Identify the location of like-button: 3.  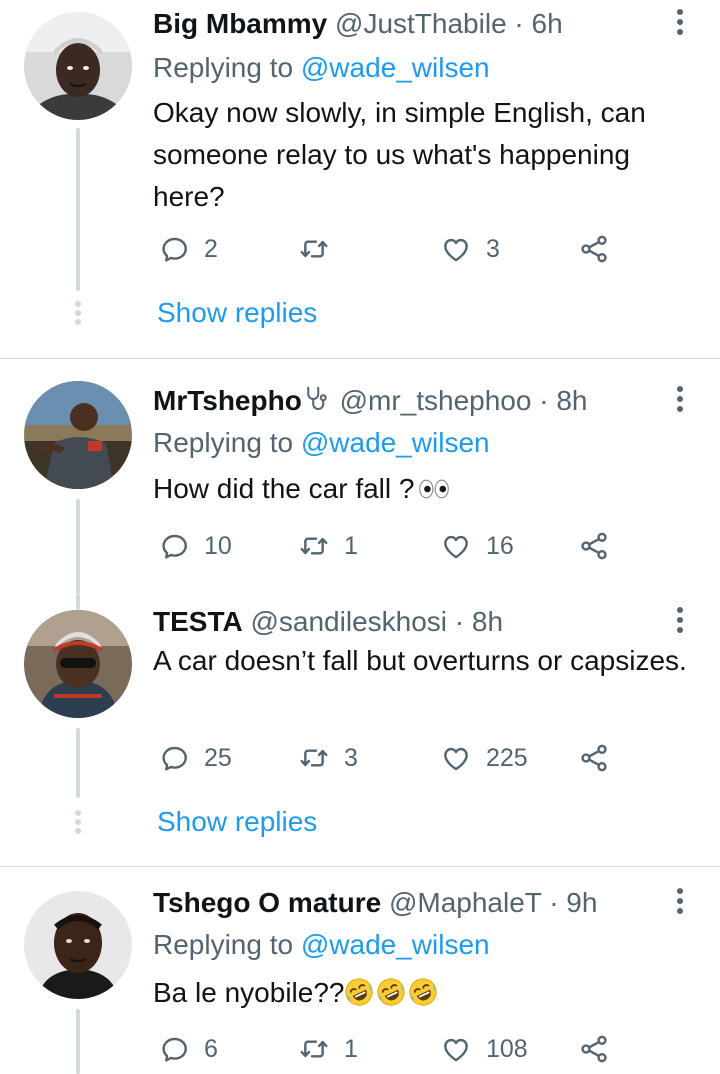
(470, 249).